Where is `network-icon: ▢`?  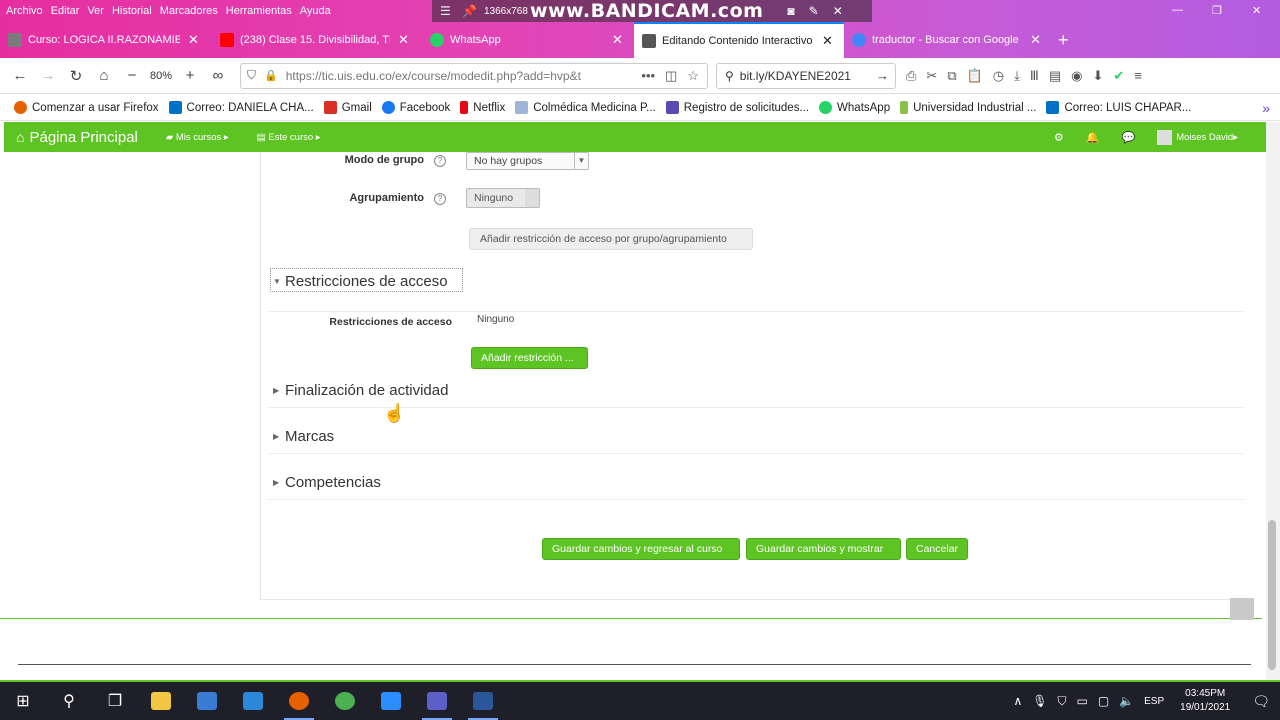 network-icon: ▢ is located at coordinates (1103, 701).